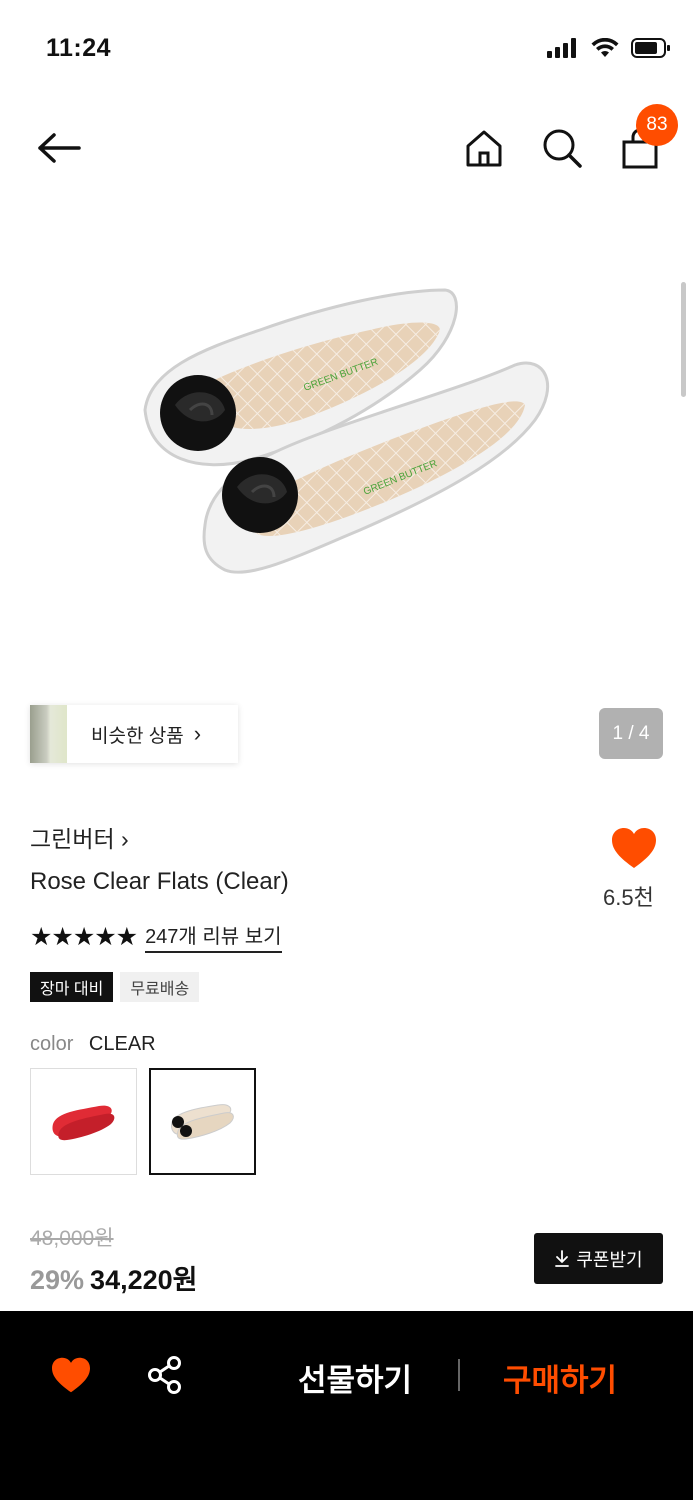 The image size is (693, 1500). Describe the element at coordinates (115, 987) in the screenshot. I see `tag-list: 장마 대비 무료배송` at that location.